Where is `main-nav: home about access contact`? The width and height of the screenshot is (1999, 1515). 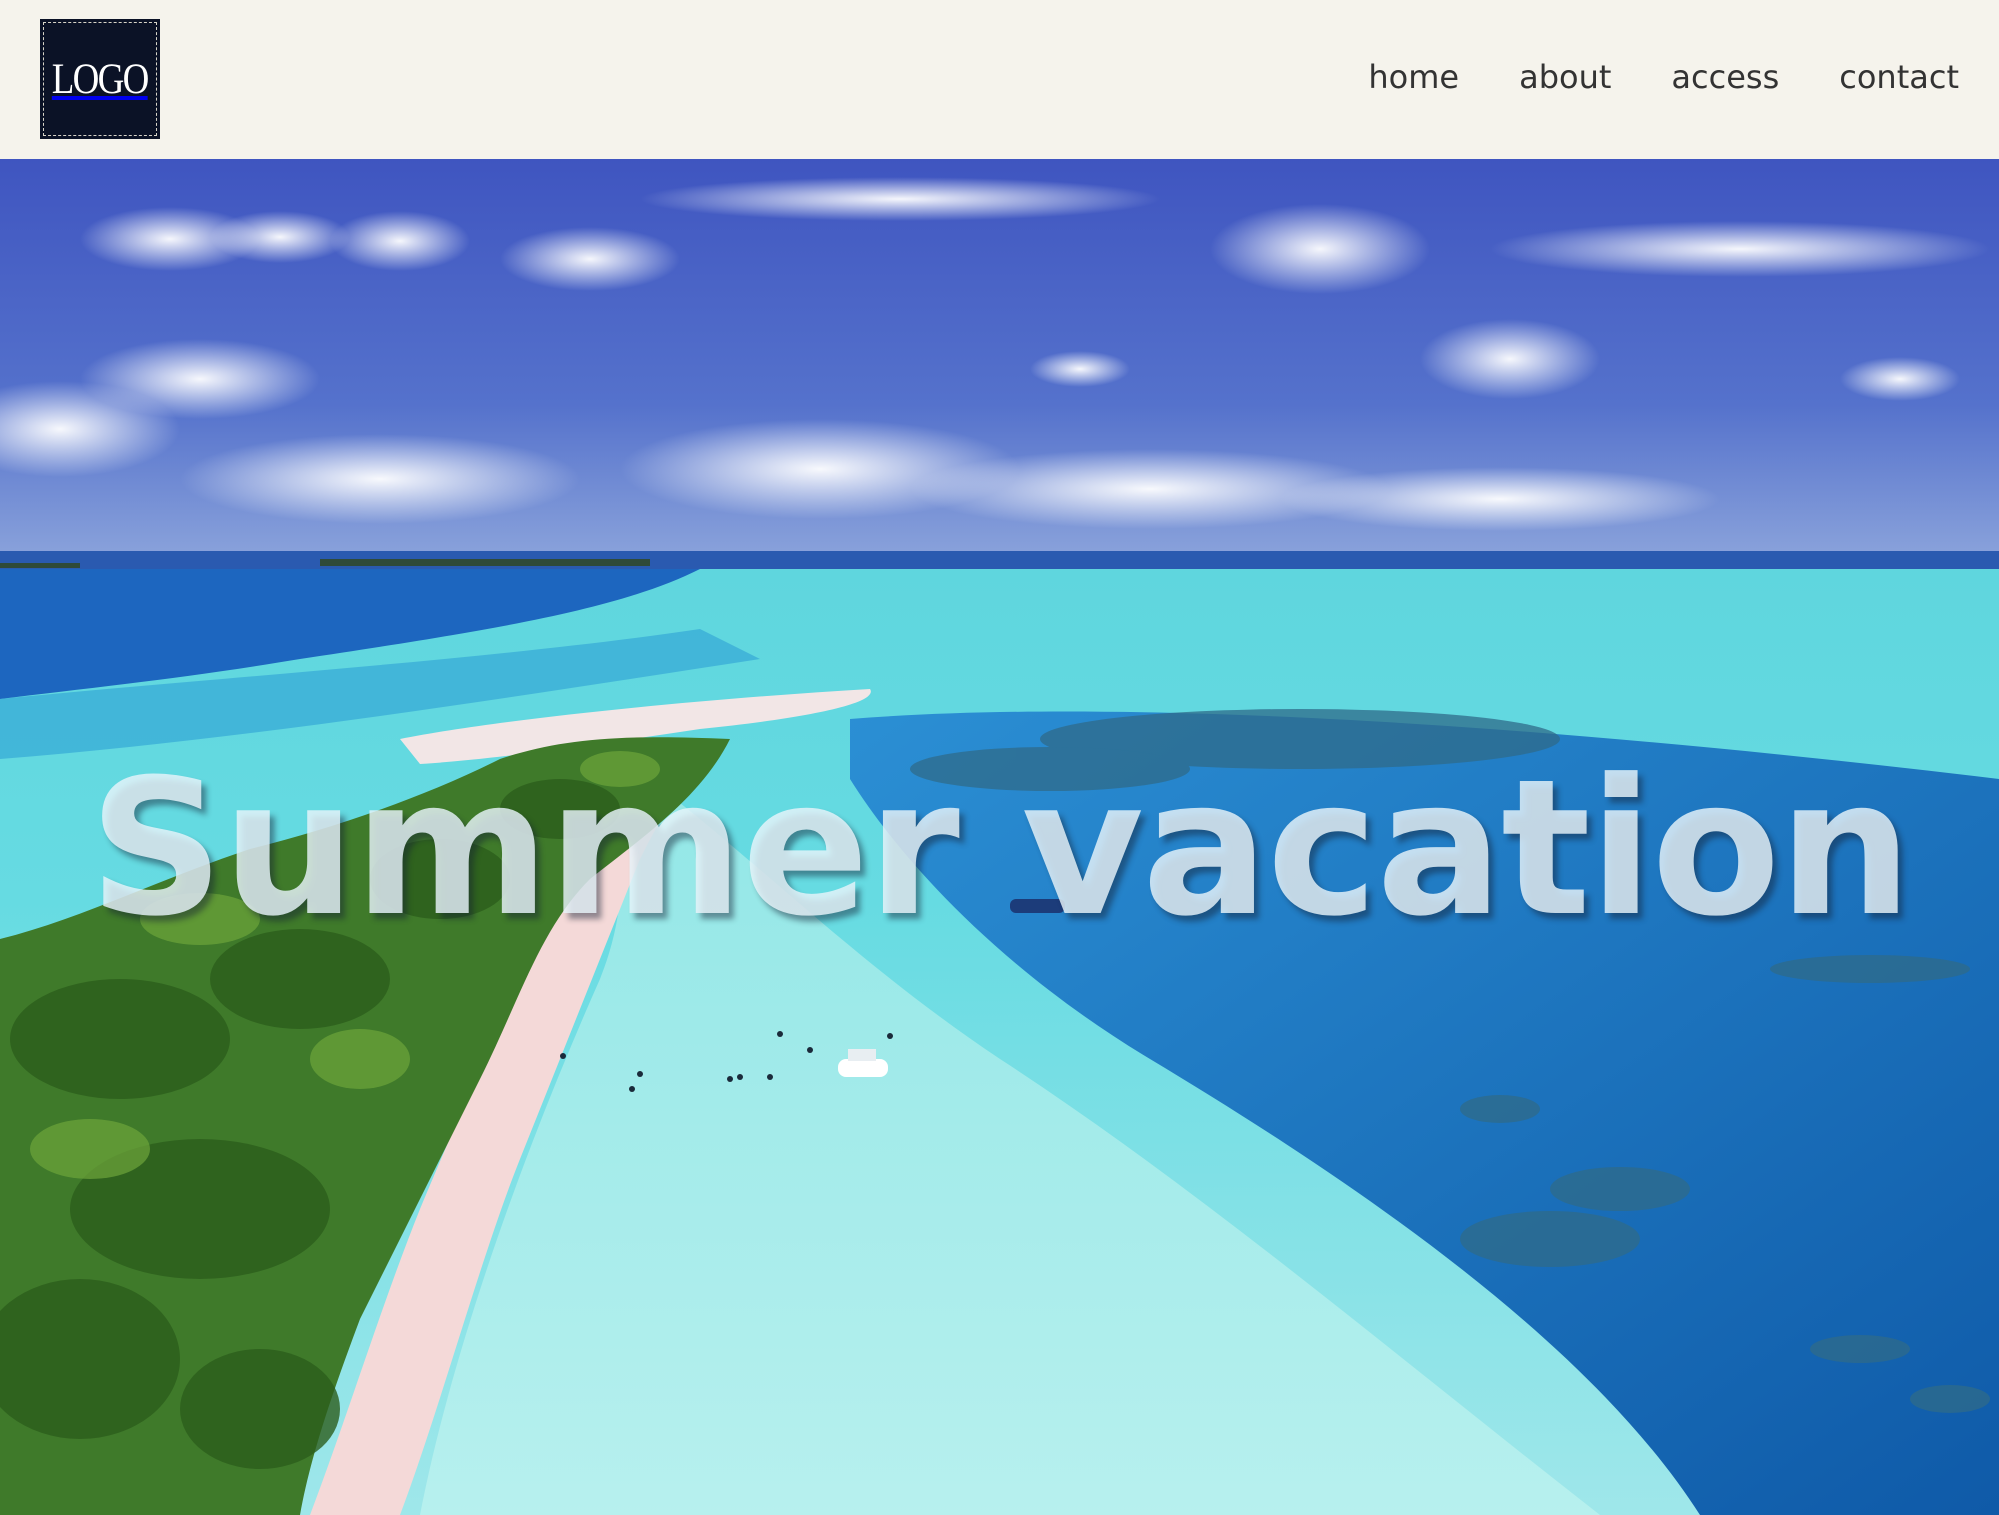 main-nav: home about access contact is located at coordinates (1663, 77).